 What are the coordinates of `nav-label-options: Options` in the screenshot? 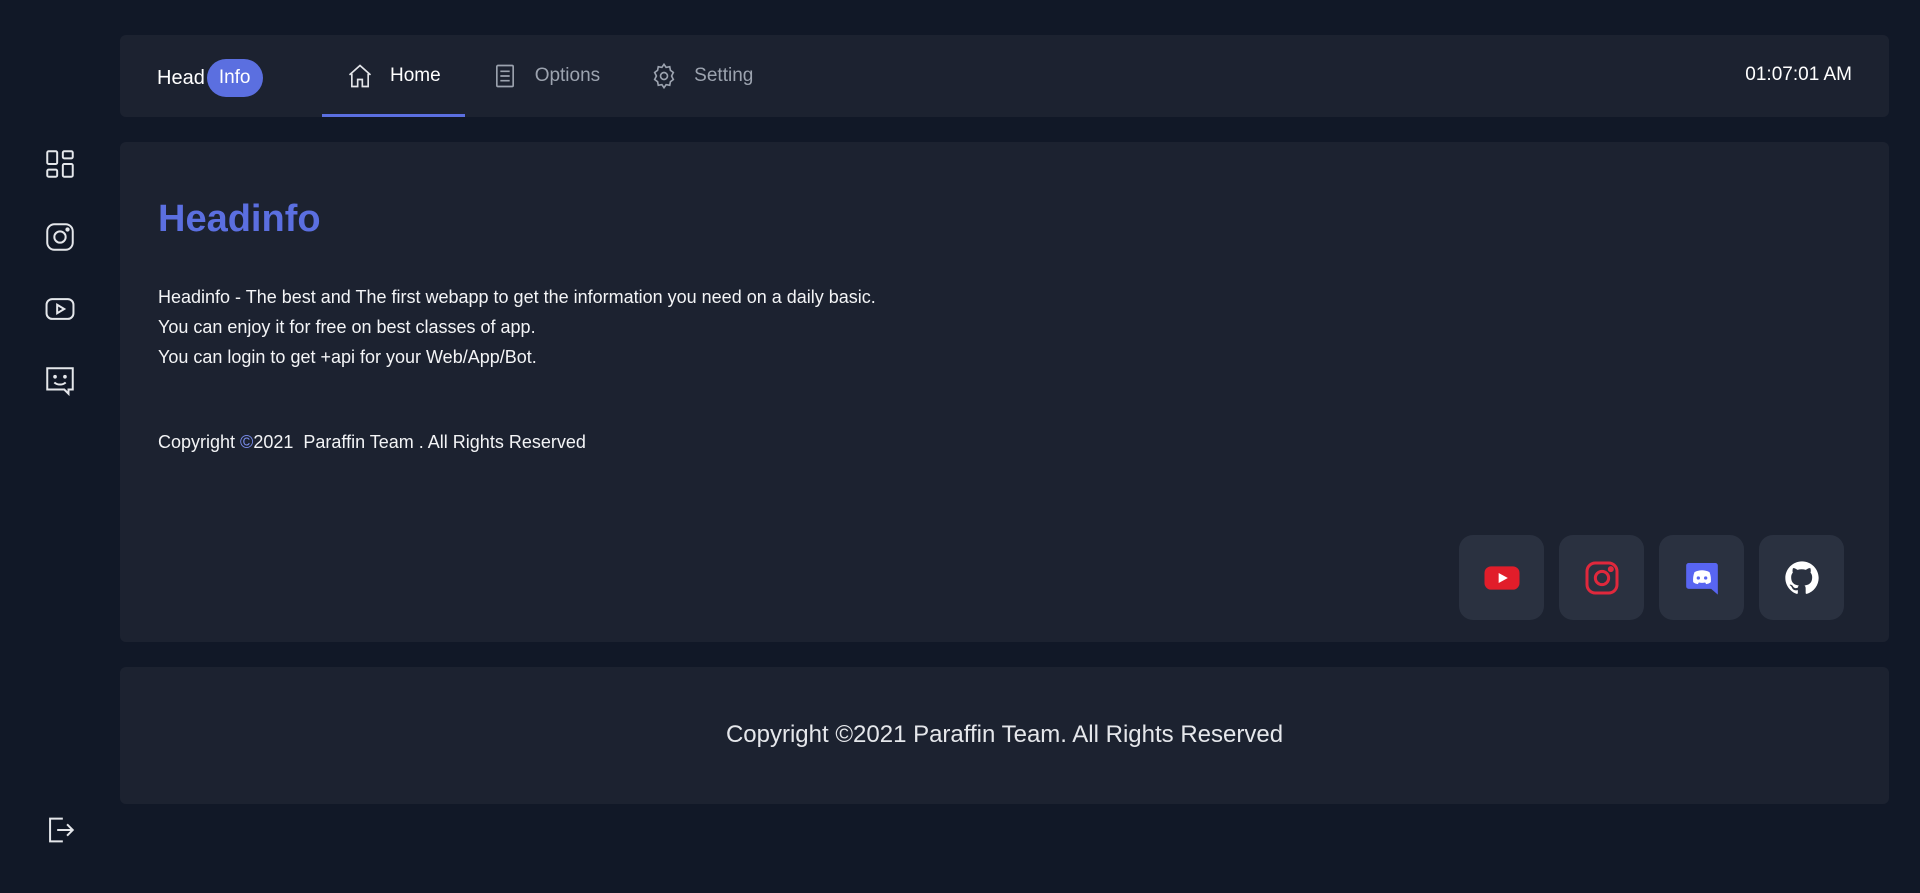 It's located at (567, 75).